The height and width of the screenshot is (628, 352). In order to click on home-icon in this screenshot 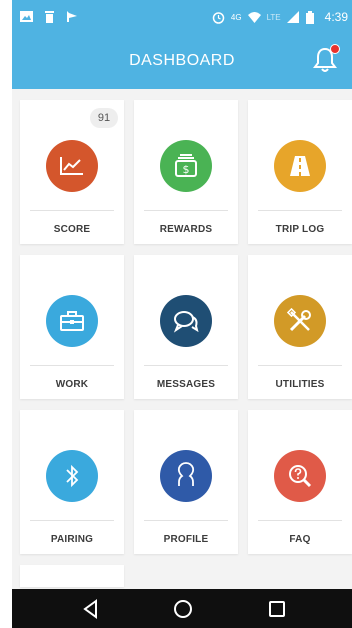, I will do `click(183, 609)`.